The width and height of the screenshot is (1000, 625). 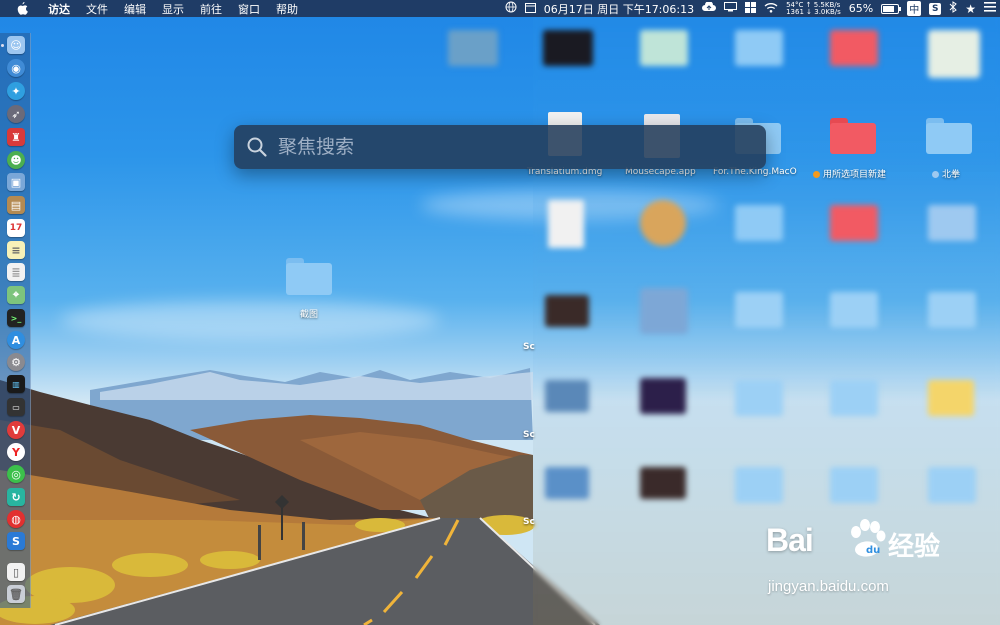 I want to click on calendar-app-icon: 17, so click(x=16, y=228).